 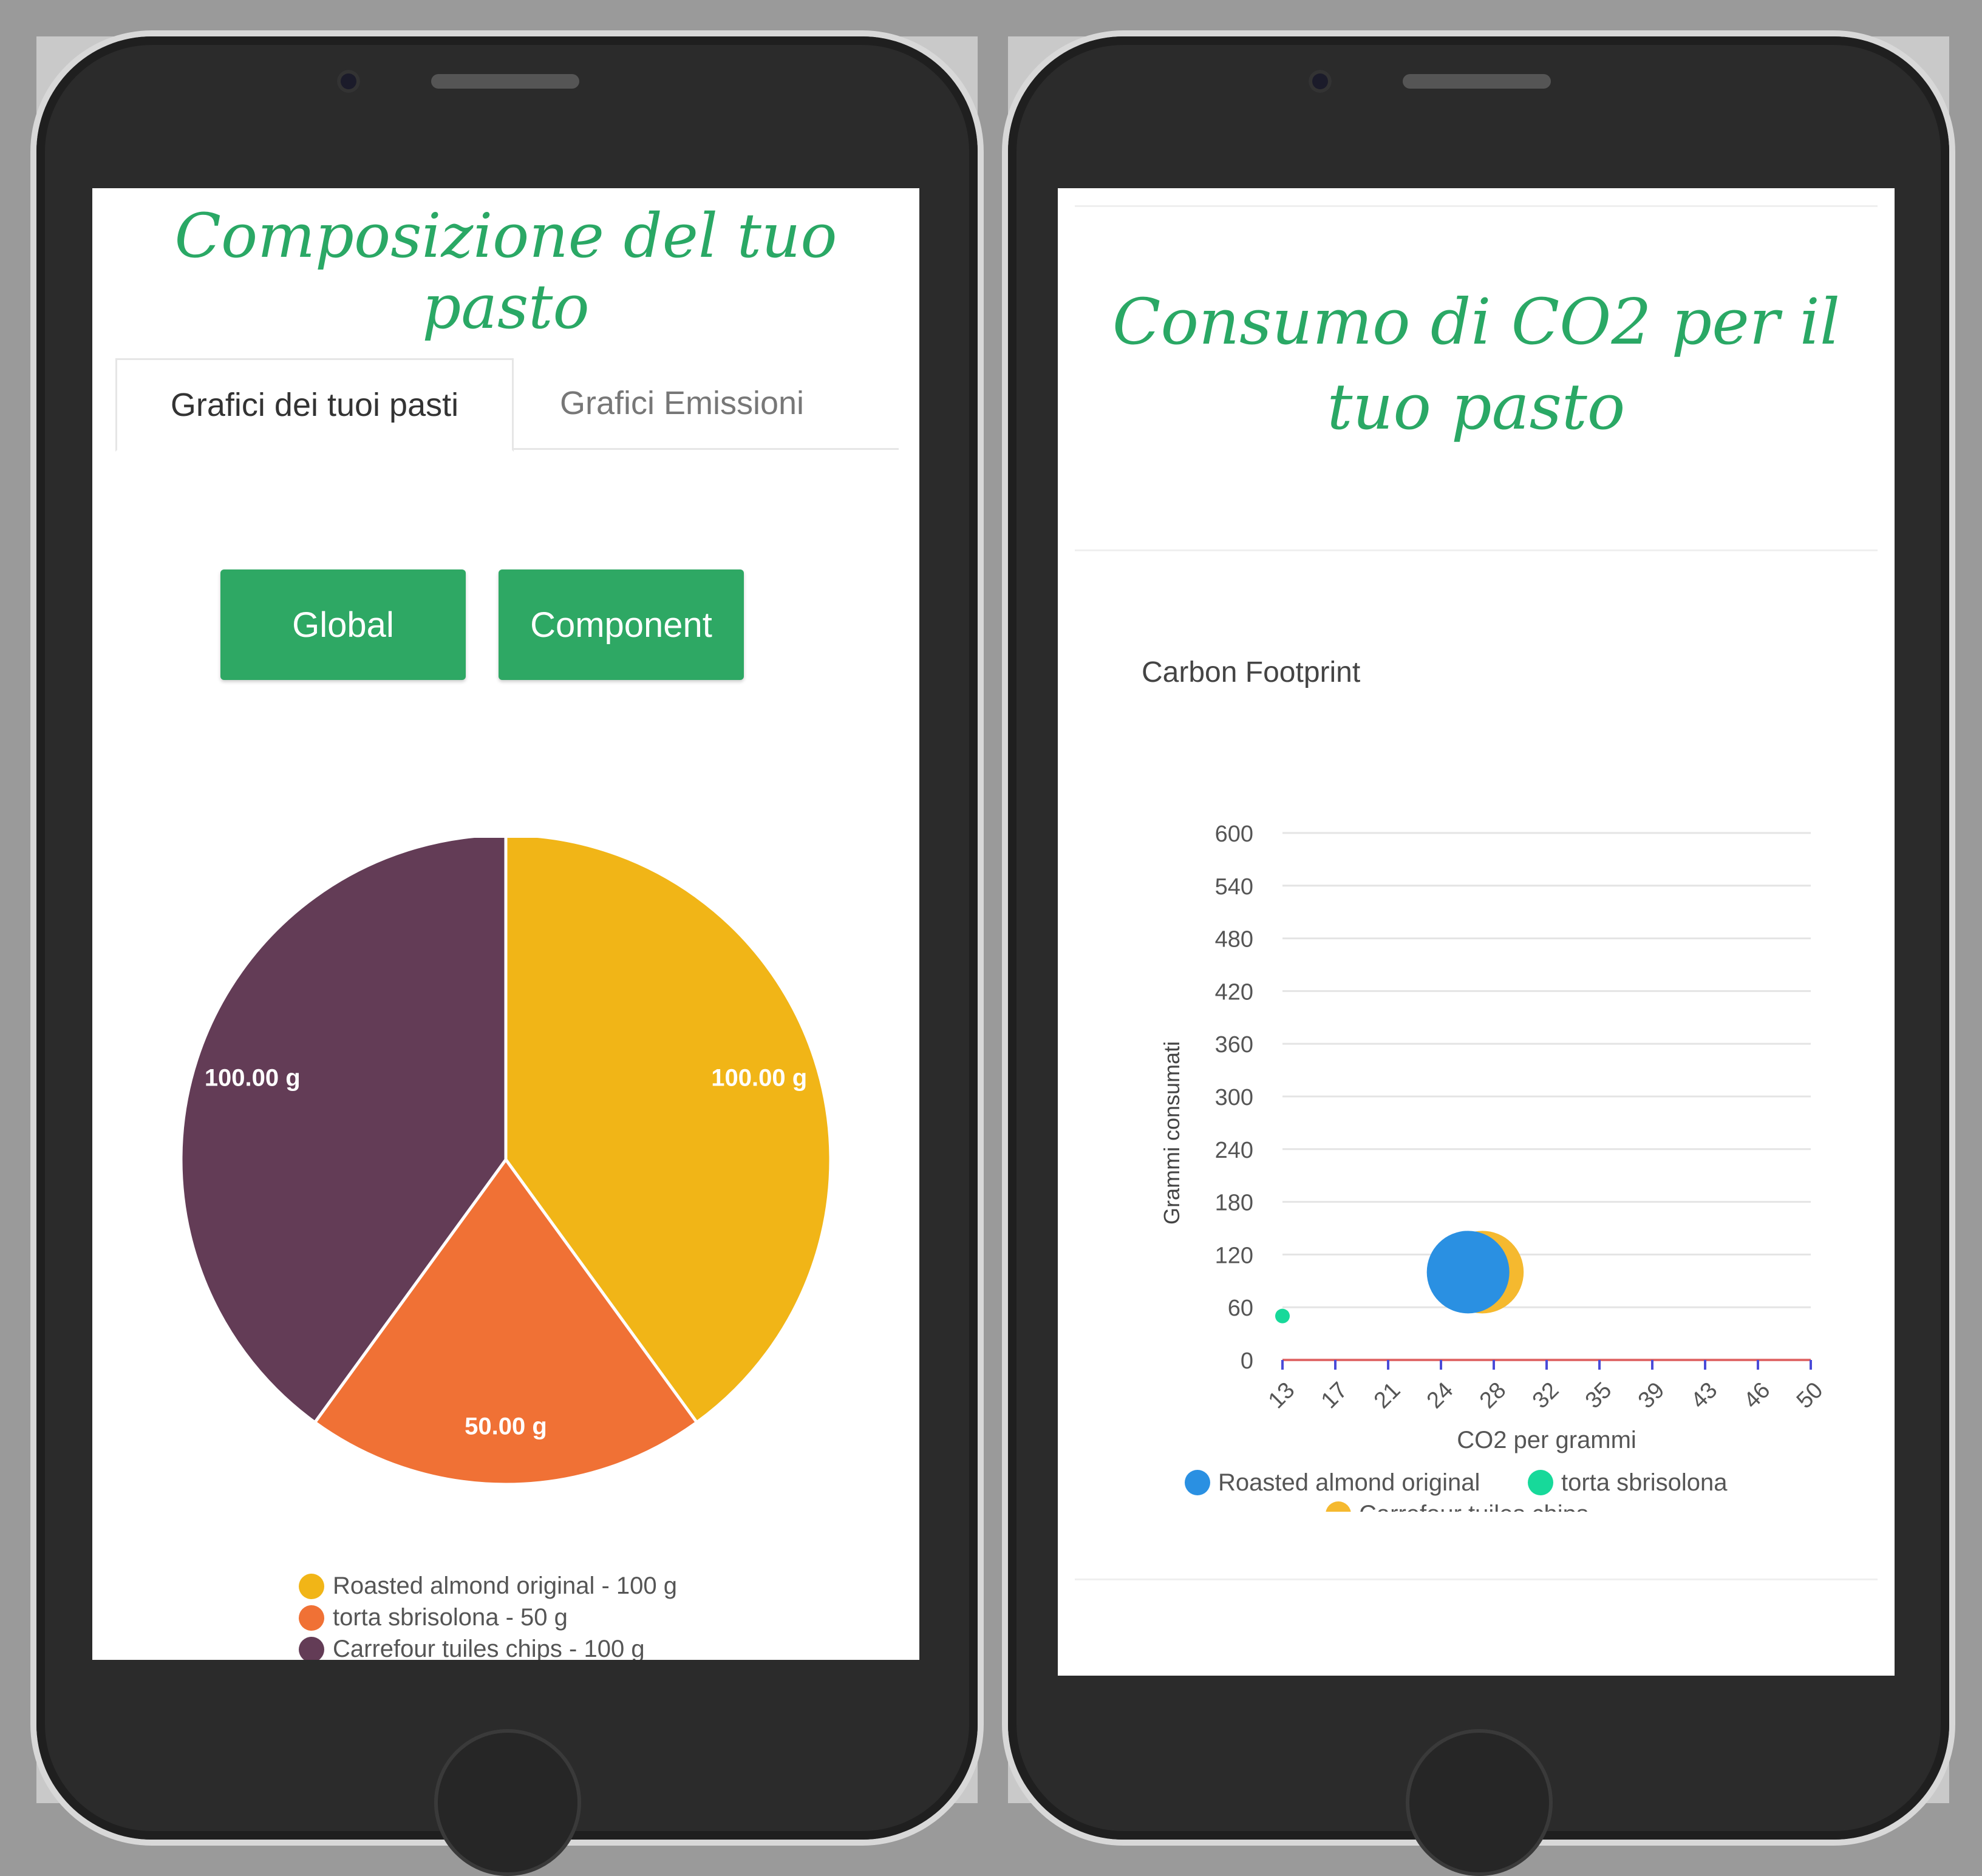 I want to click on x-tick-label: 46, so click(x=1757, y=1396).